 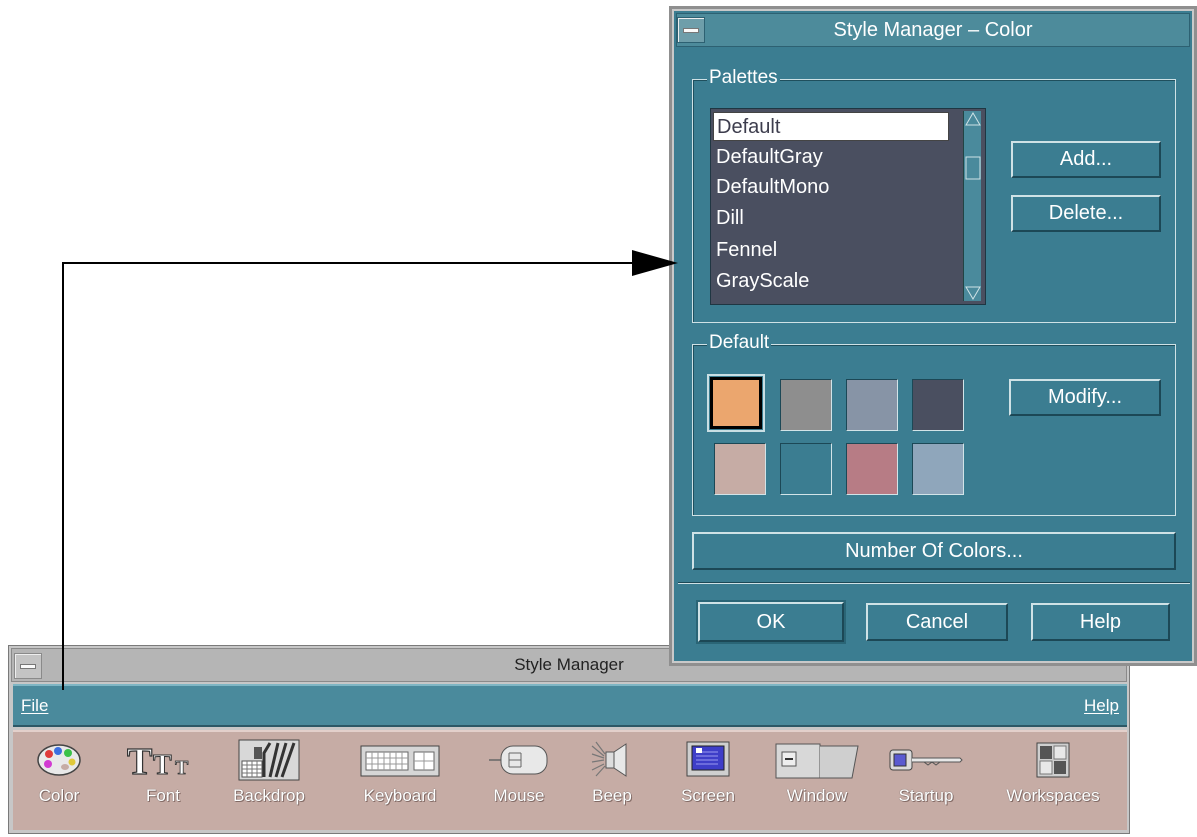 I want to click on tool-backdrop: Backdrop, so click(x=269, y=772).